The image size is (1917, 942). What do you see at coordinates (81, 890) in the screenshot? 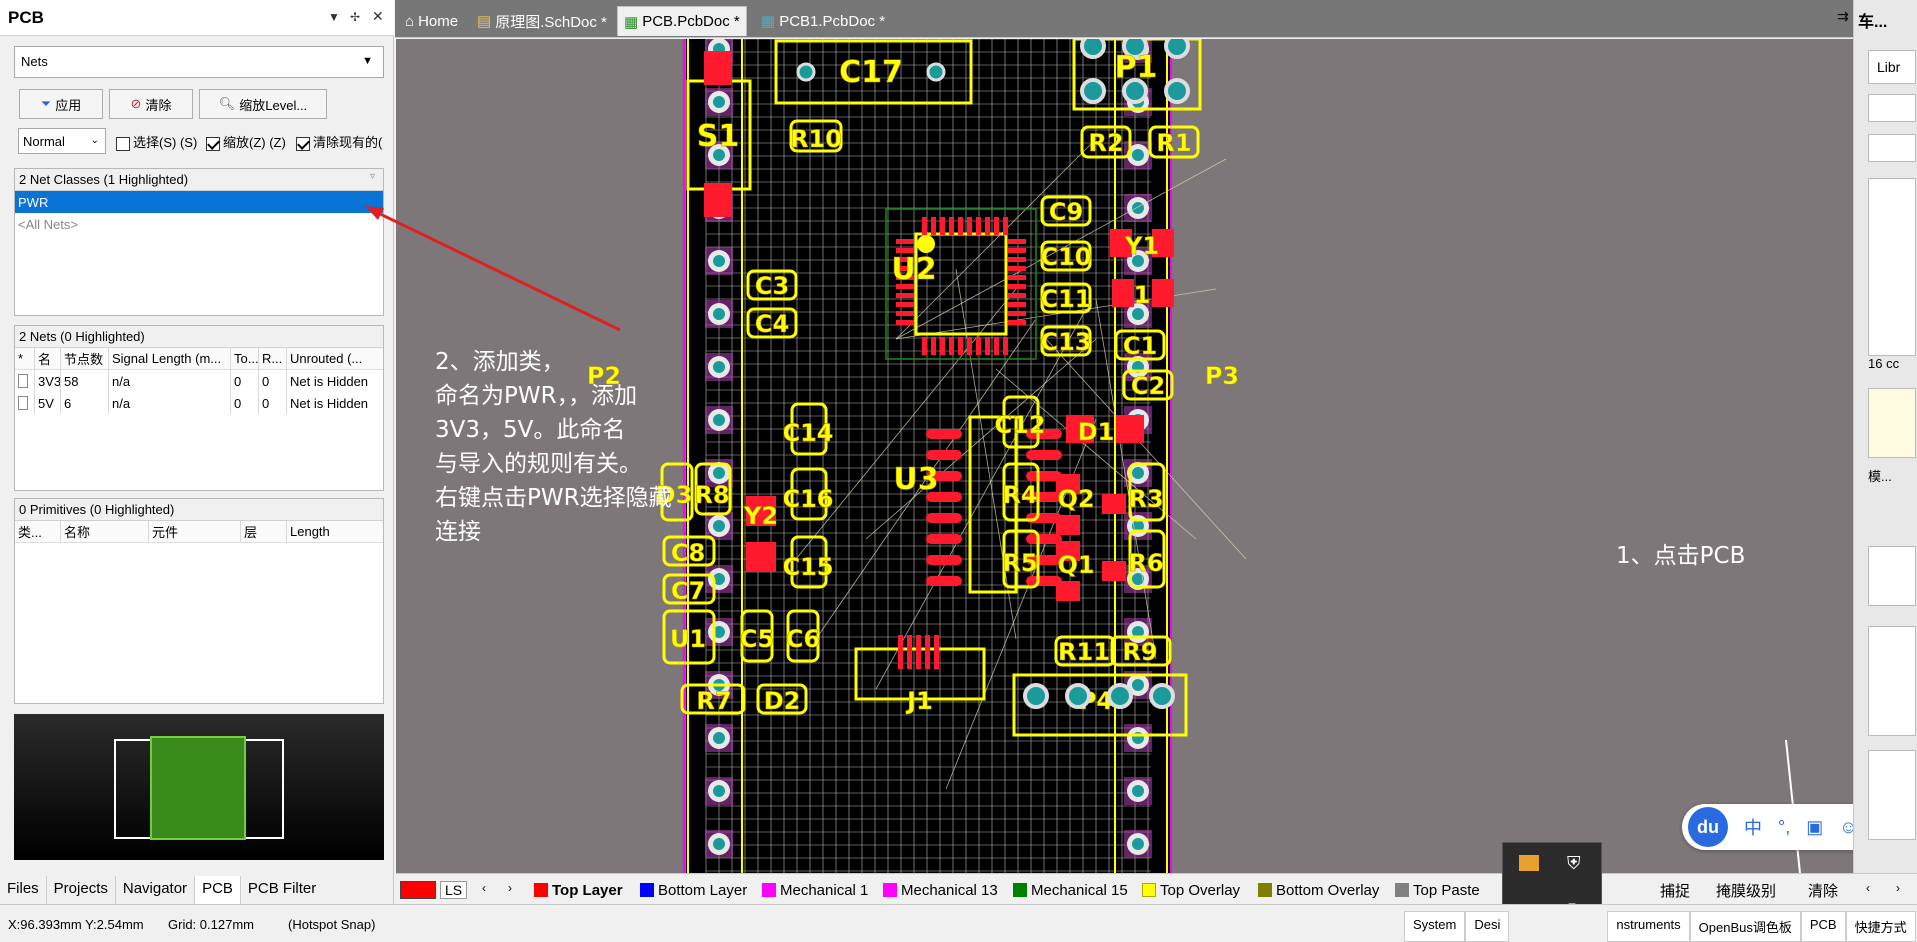
I see `tab-projects: Projects` at bounding box center [81, 890].